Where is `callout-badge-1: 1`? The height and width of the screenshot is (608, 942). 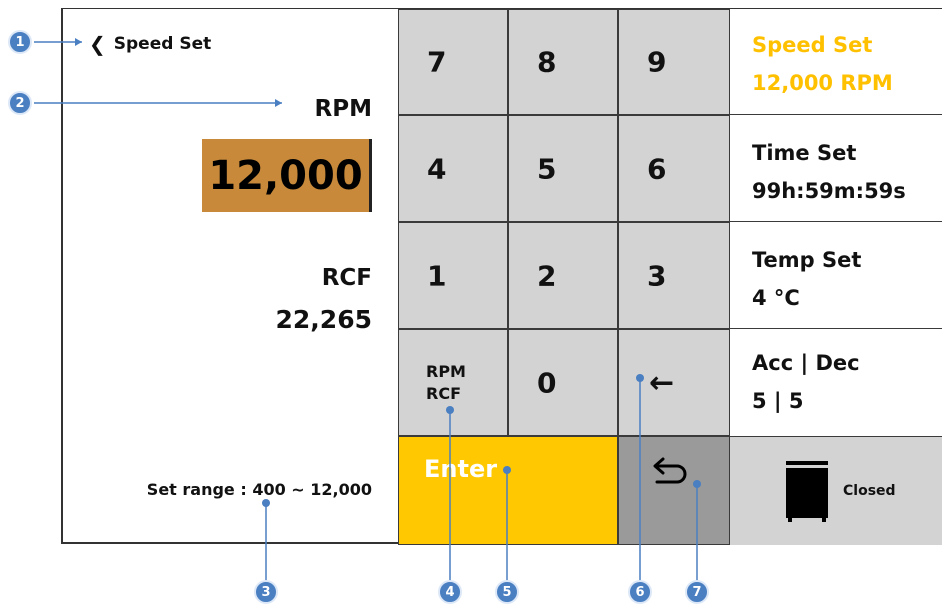 callout-badge-1: 1 is located at coordinates (20, 42).